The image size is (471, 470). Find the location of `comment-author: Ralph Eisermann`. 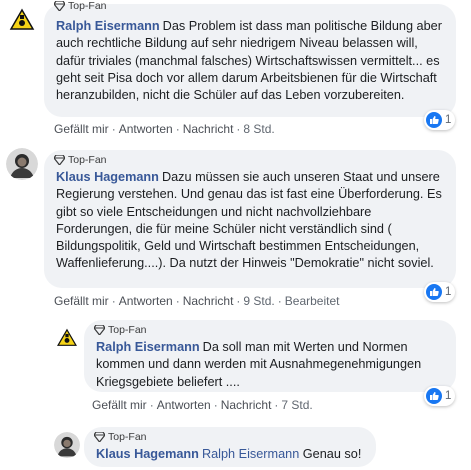

comment-author: Ralph Eisermann is located at coordinates (108, 26).